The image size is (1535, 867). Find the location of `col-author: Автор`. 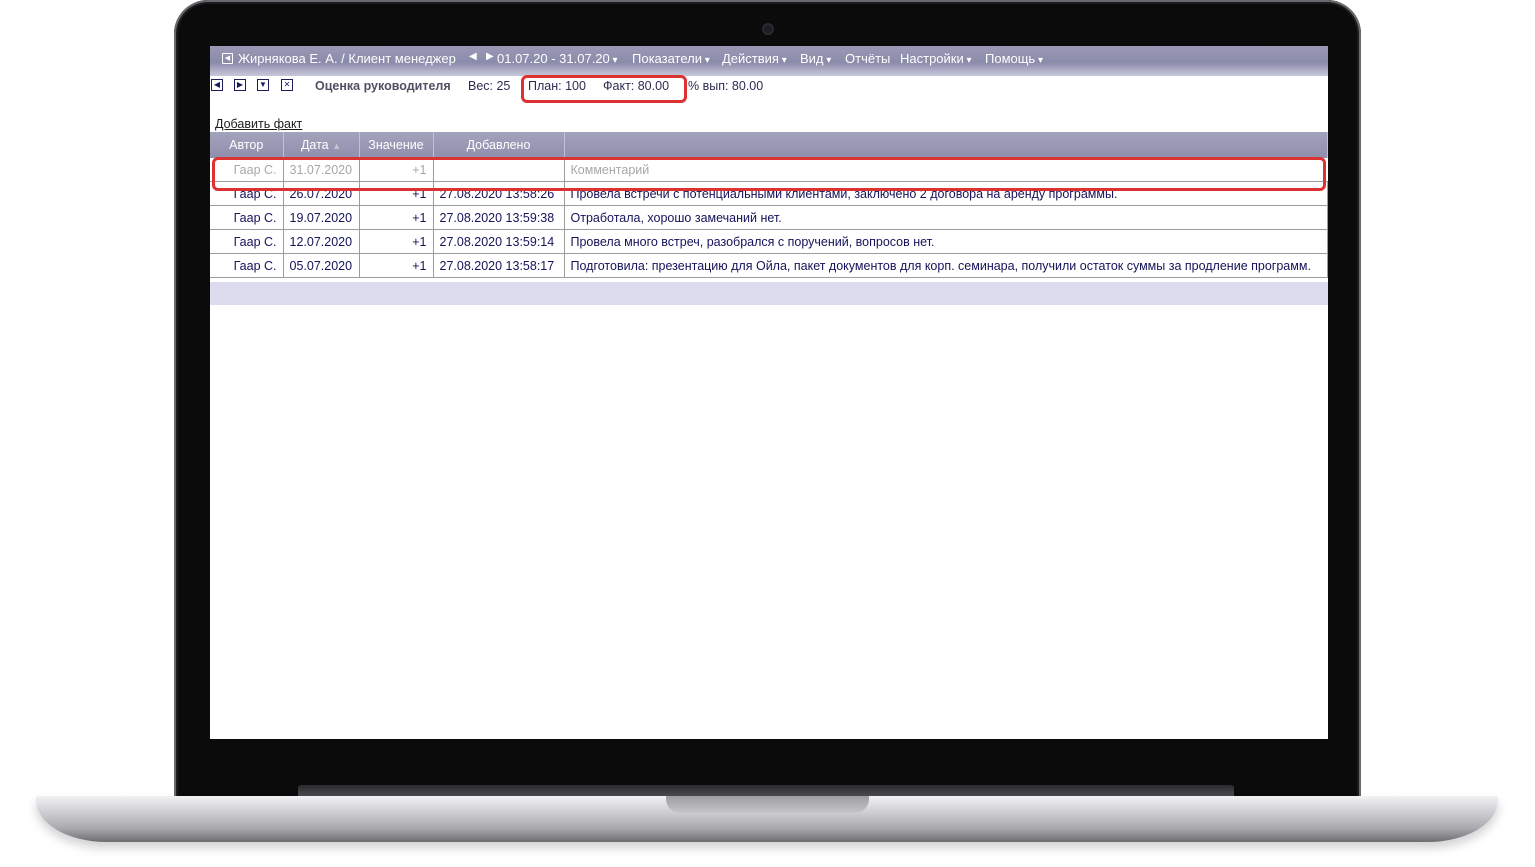

col-author: Автор is located at coordinates (247, 145).